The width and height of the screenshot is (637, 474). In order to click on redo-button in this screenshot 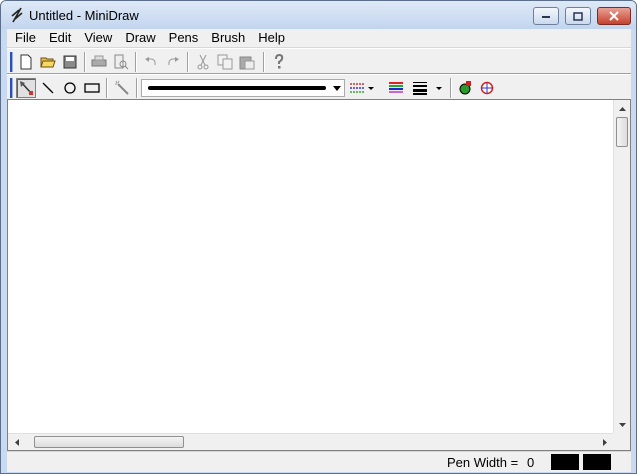, I will do `click(173, 62)`.